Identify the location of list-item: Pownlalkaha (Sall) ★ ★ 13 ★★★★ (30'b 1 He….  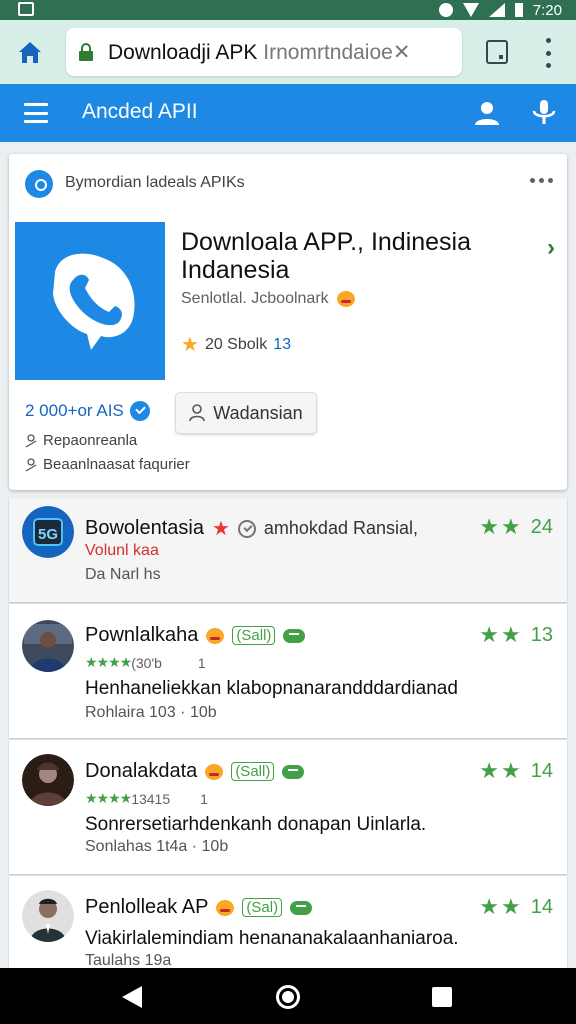
(288, 671).